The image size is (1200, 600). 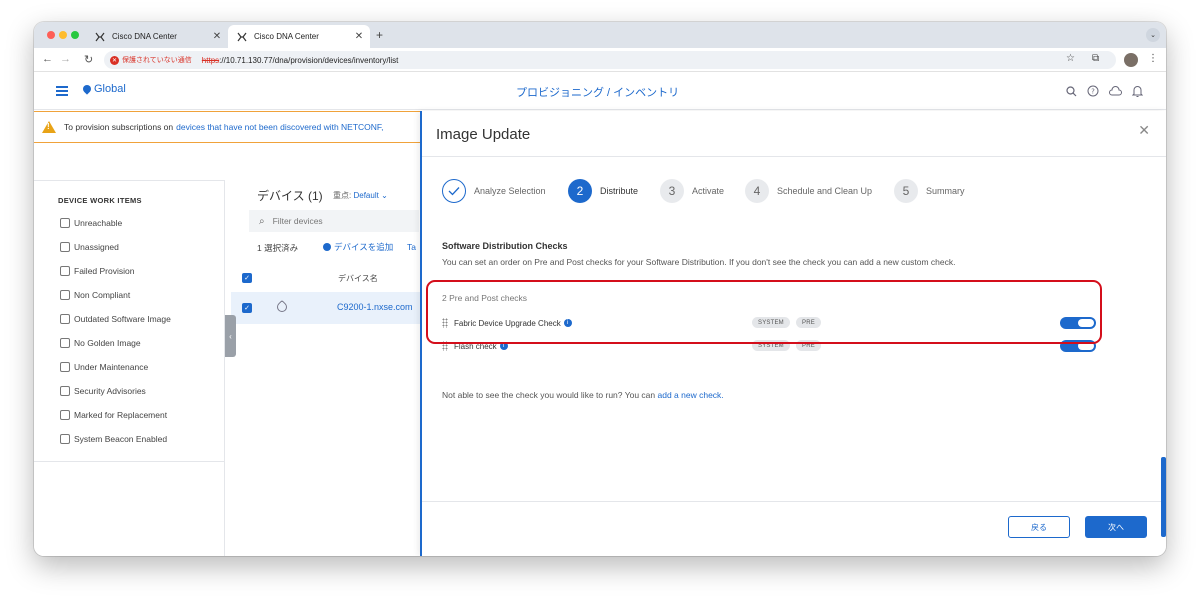 I want to click on insecure-icon: ✕, so click(x=114, y=60).